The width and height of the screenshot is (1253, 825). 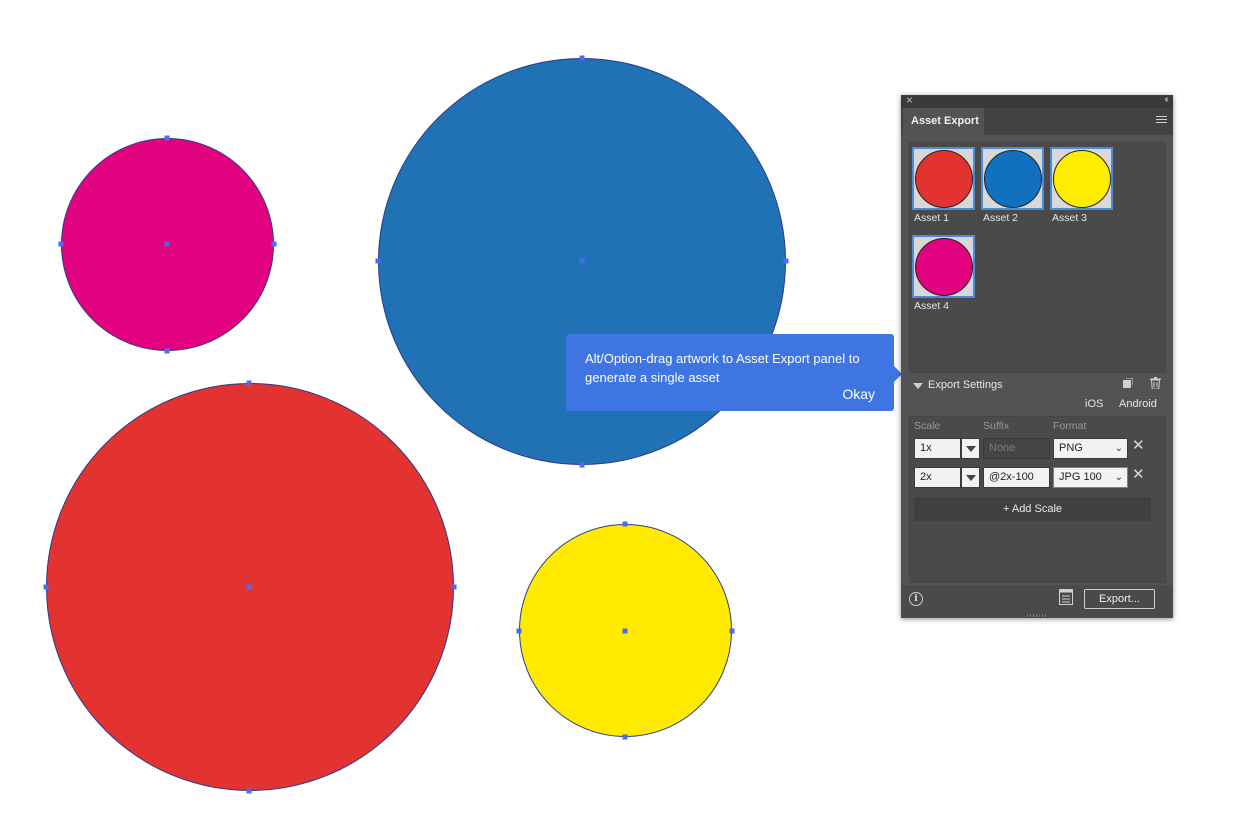 What do you see at coordinates (858, 394) in the screenshot?
I see `okay-button: Okay` at bounding box center [858, 394].